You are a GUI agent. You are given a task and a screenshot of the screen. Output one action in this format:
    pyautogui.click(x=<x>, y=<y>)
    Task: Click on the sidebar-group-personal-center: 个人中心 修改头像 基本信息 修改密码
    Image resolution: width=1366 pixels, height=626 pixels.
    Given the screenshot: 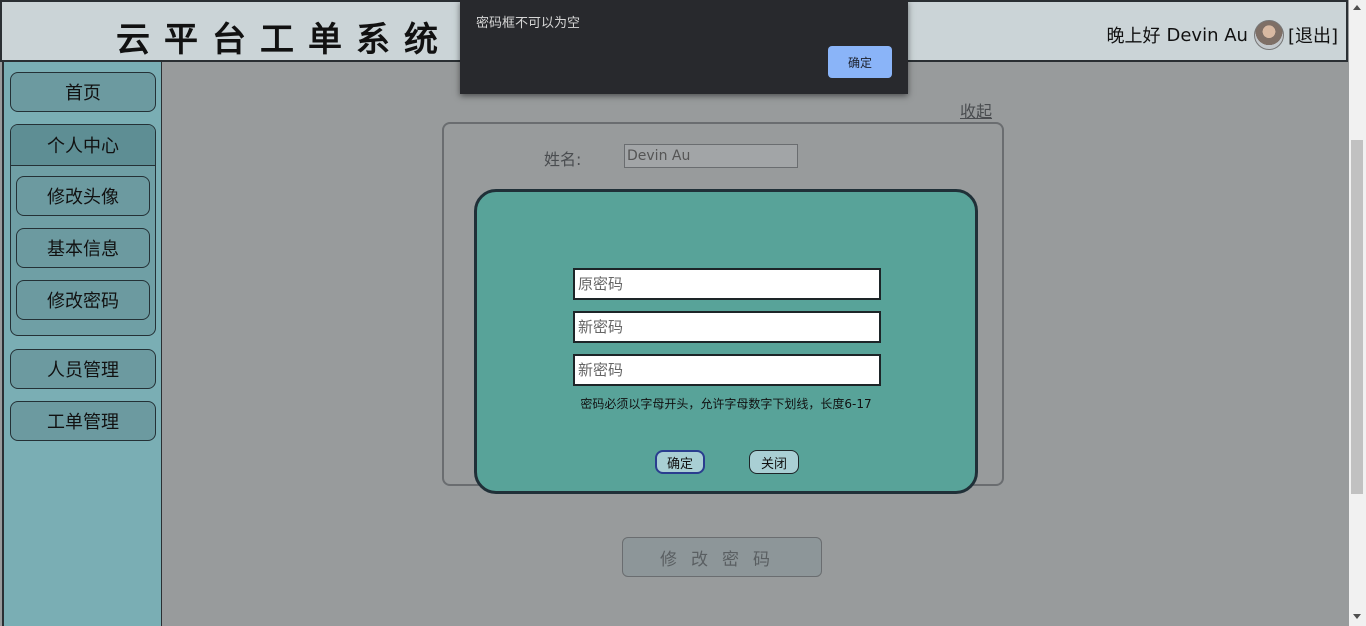 What is the action you would take?
    pyautogui.click(x=83, y=230)
    